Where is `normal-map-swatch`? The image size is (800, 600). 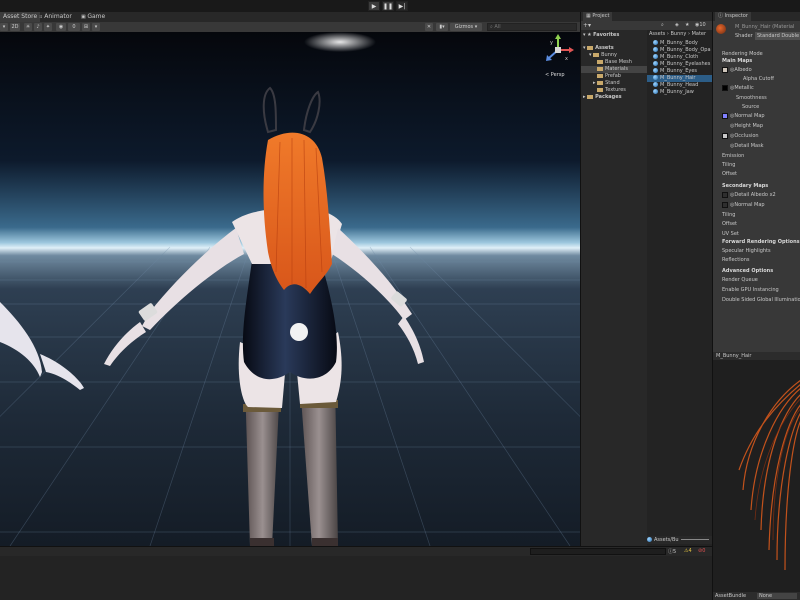
normal-map-swatch is located at coordinates (725, 115).